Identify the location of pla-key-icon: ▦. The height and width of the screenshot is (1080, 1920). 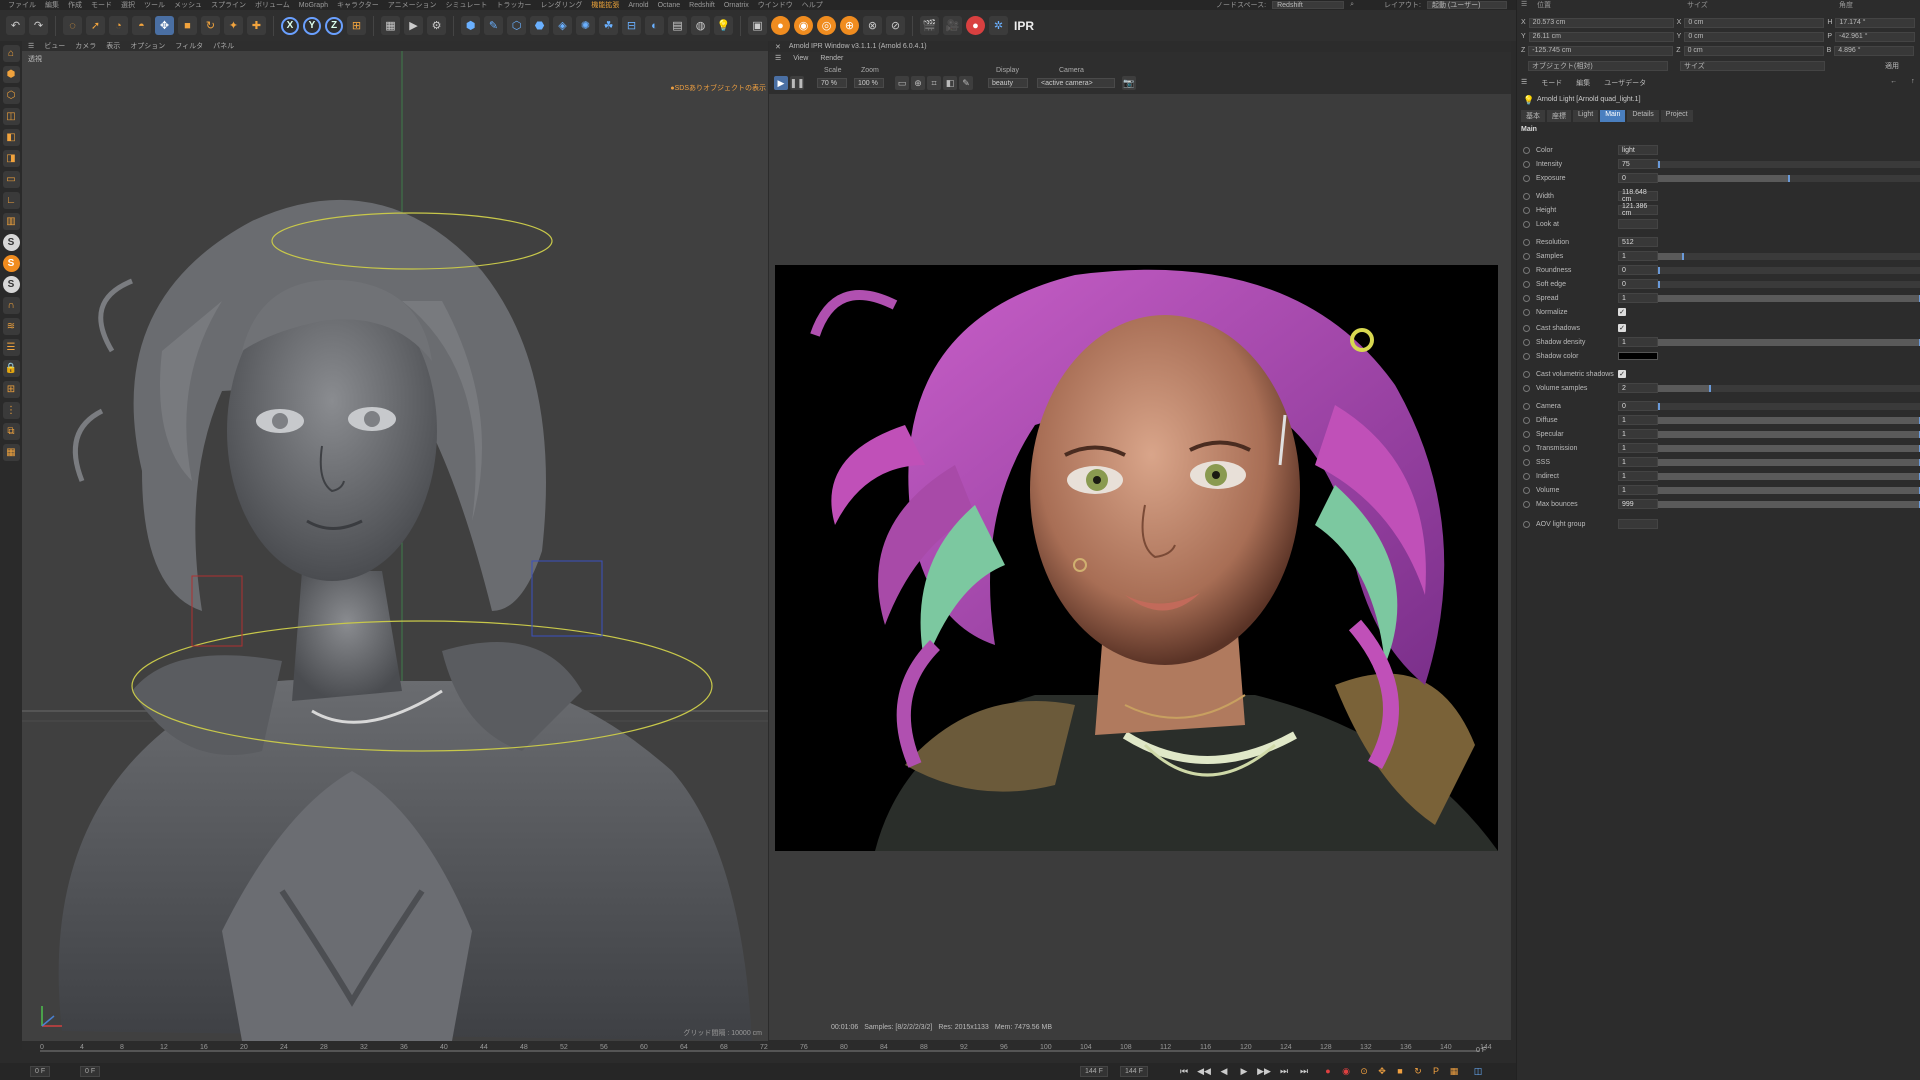
(1454, 1071).